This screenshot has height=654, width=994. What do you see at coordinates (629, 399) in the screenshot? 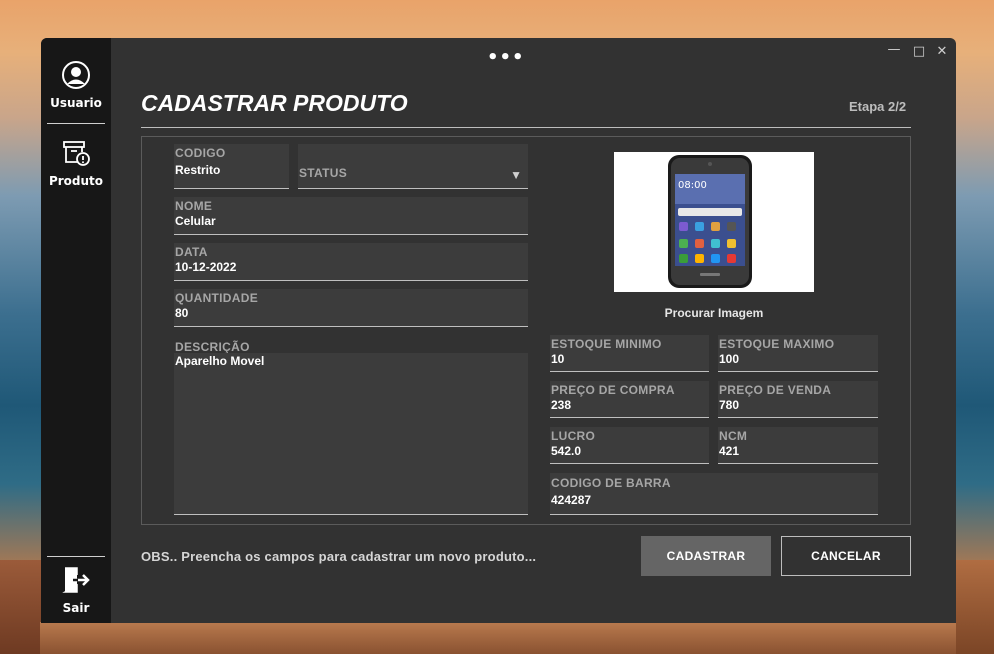
I see `preco-compra-field: PREÇO DE COMPRA 238` at bounding box center [629, 399].